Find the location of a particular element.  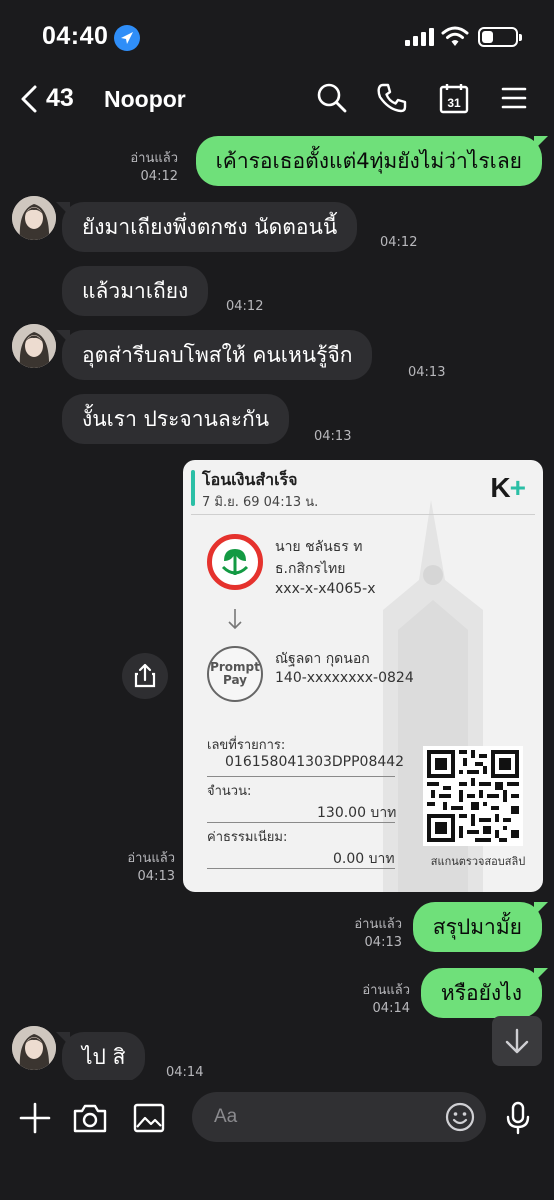

message-input is located at coordinates (339, 1117).